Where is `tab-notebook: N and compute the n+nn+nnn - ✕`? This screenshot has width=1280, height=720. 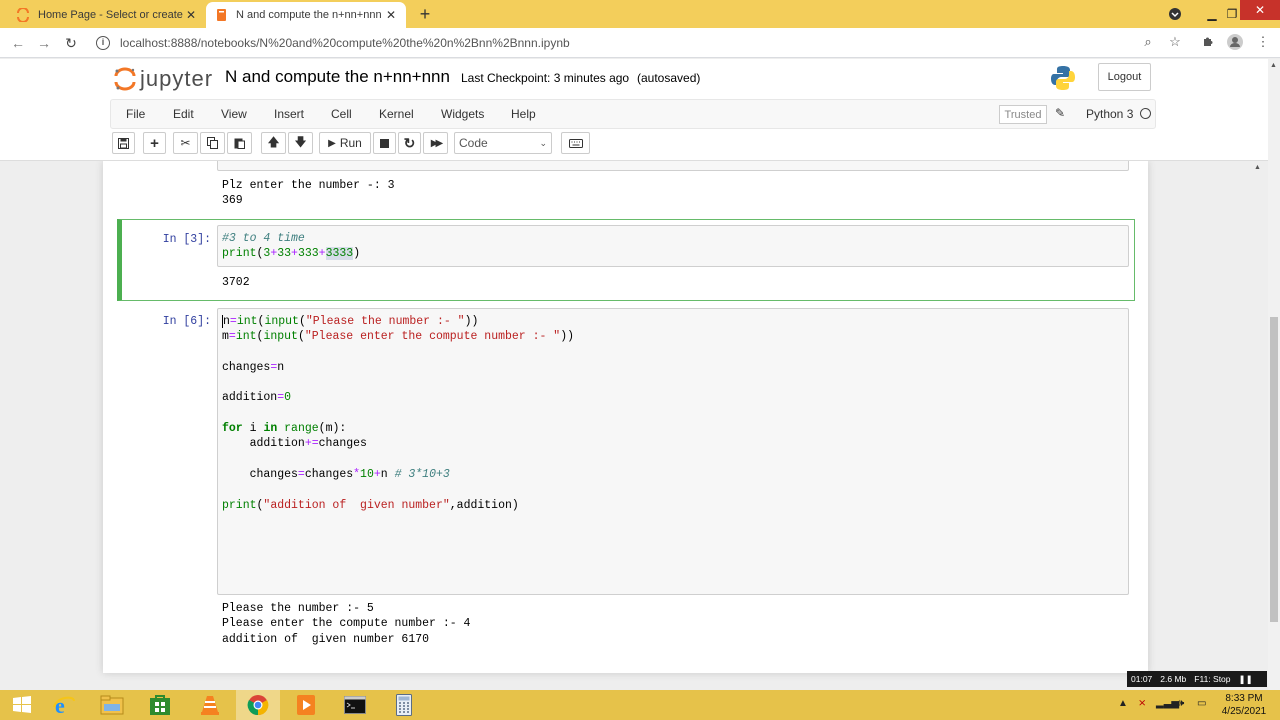 tab-notebook: N and compute the n+nn+nnn - ✕ is located at coordinates (306, 15).